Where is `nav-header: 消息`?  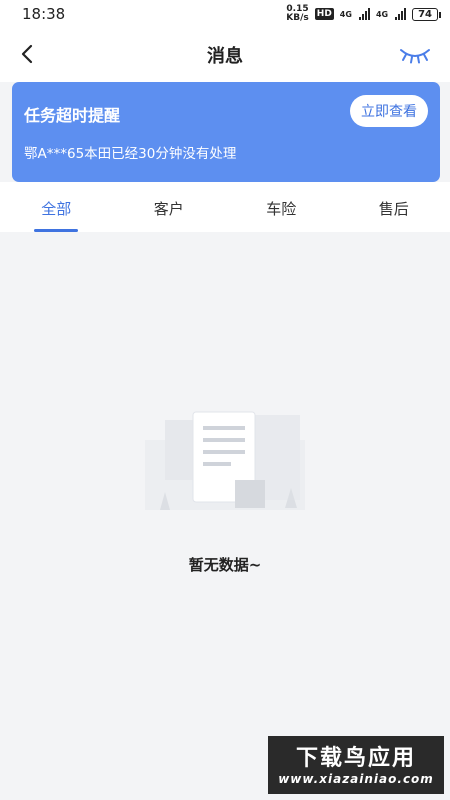 nav-header: 消息 is located at coordinates (225, 55).